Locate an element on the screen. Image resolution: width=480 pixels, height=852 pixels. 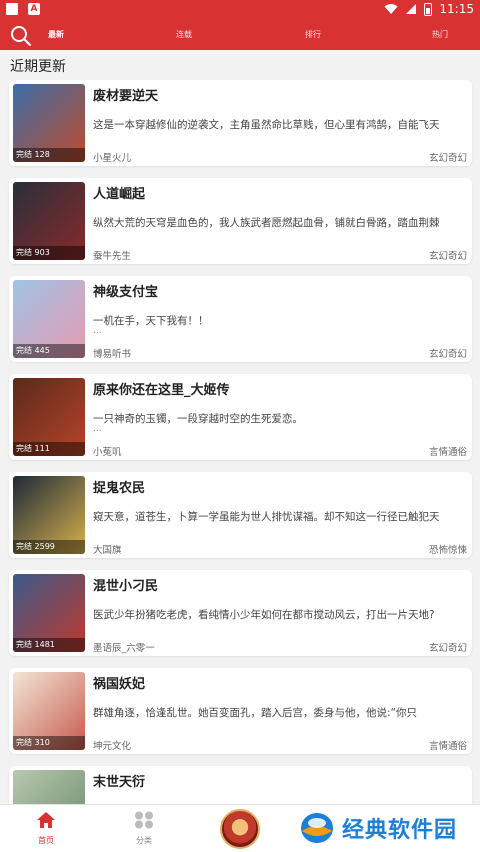
signal-icon is located at coordinates (411, 9).